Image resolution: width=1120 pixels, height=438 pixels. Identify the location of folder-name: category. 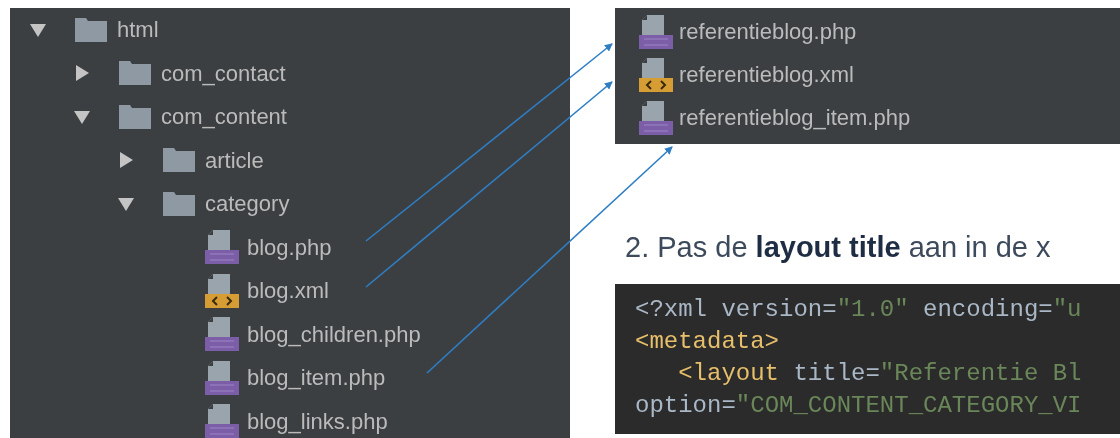
(247, 204).